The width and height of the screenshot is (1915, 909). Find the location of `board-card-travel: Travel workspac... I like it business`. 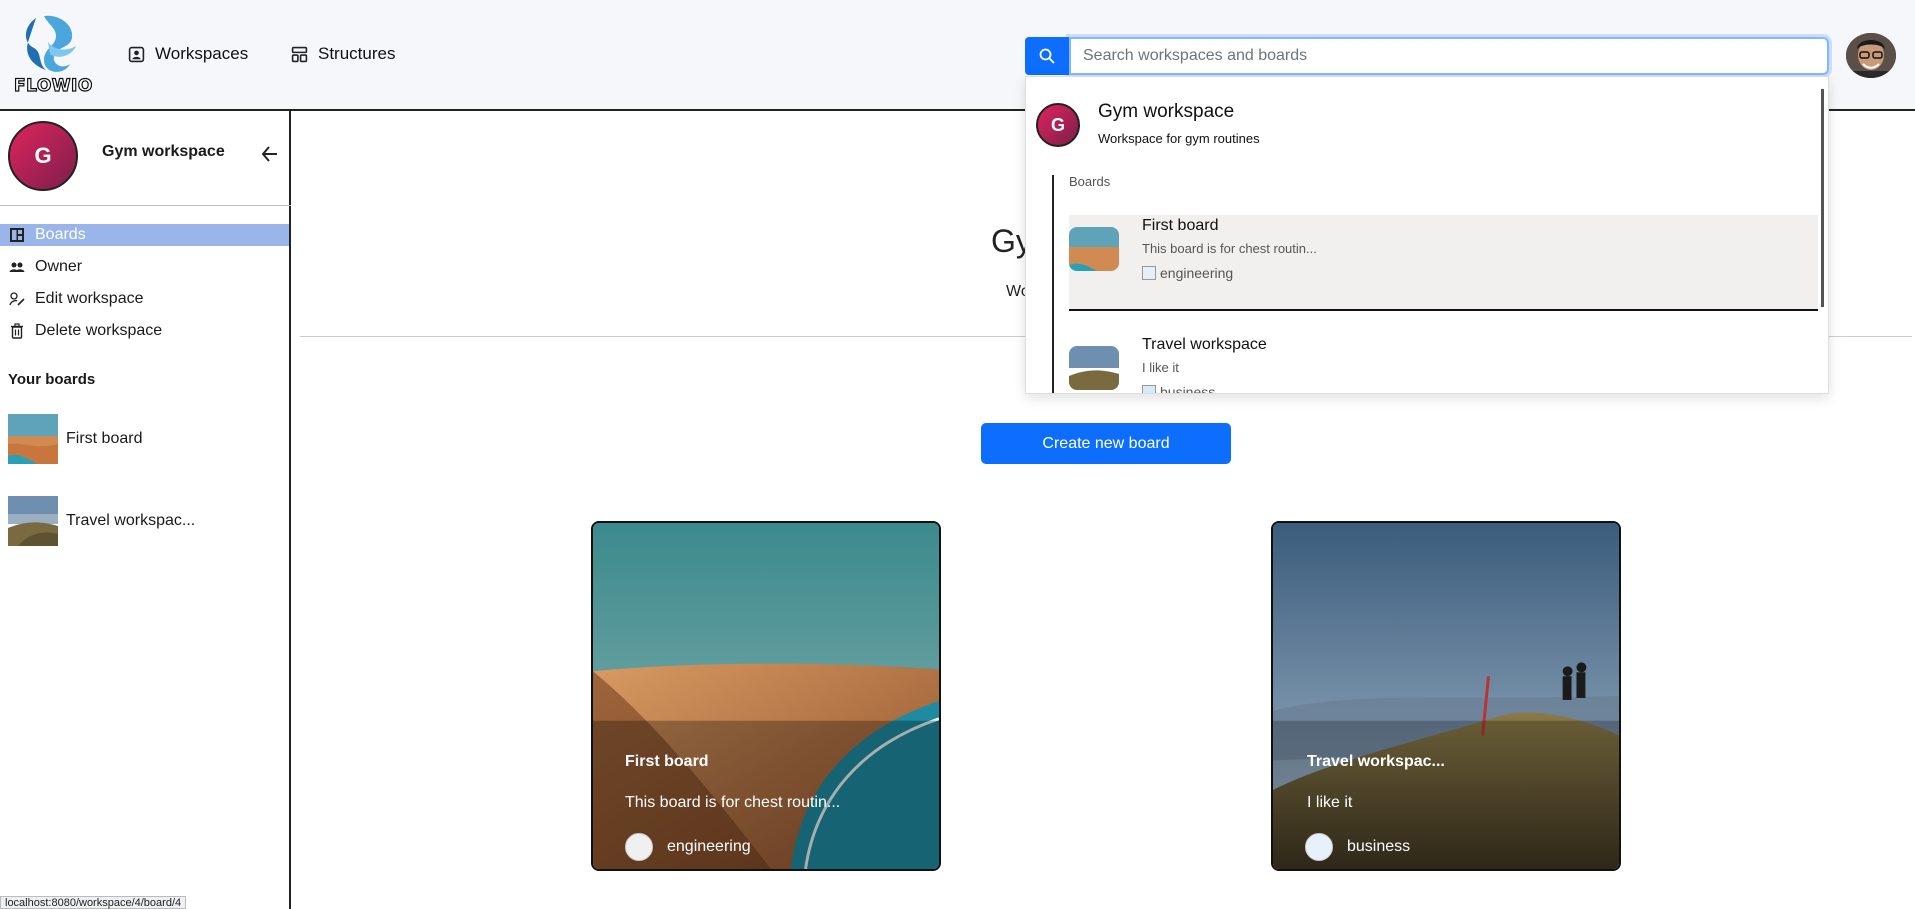

board-card-travel: Travel workspac... I like it business is located at coordinates (1446, 696).